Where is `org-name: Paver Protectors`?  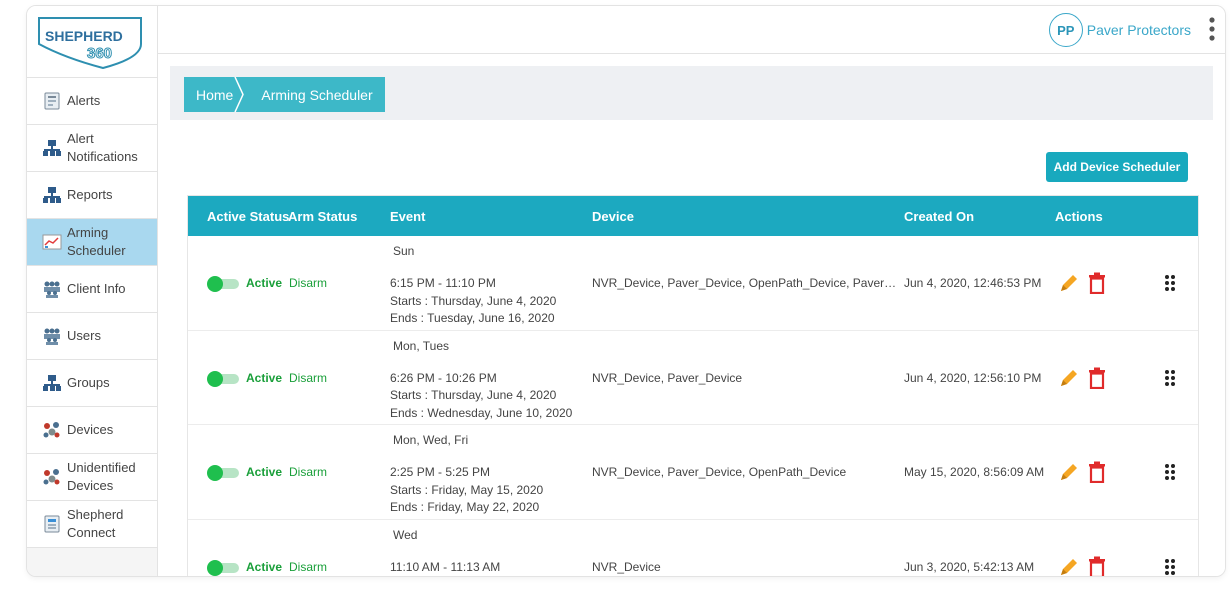
org-name: Paver Protectors is located at coordinates (1138, 30).